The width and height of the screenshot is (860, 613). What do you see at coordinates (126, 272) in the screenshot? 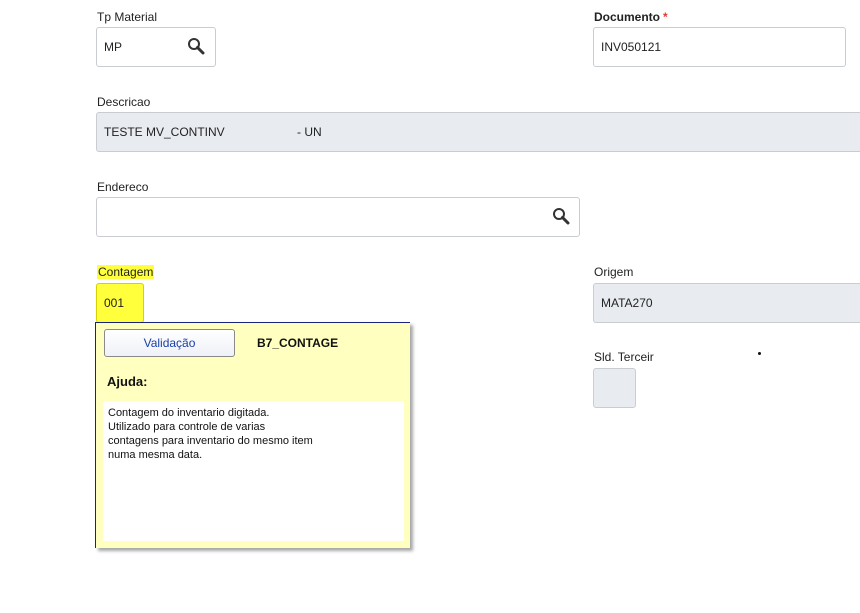
I see `contagem-label: Contagem` at bounding box center [126, 272].